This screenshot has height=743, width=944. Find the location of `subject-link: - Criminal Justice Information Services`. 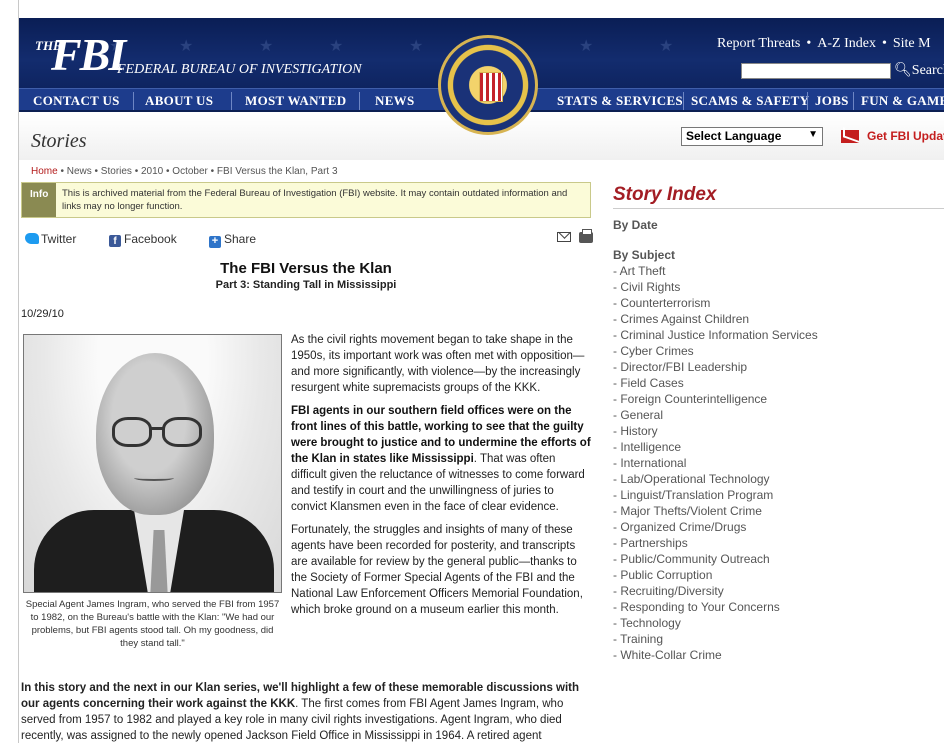

subject-link: - Criminal Justice Information Services is located at coordinates (715, 335).